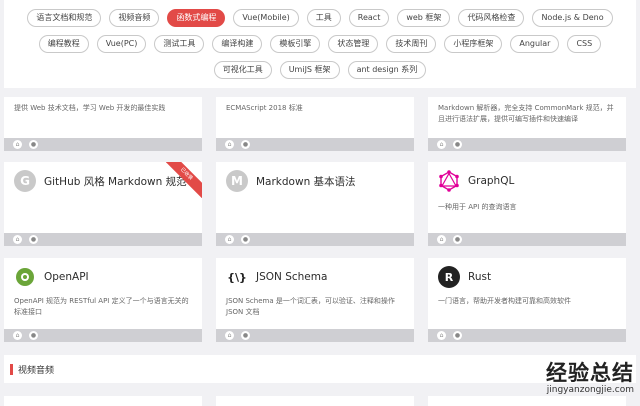 This screenshot has width=640, height=406. What do you see at coordinates (237, 44) in the screenshot?
I see `tag-button: 编译构建` at bounding box center [237, 44].